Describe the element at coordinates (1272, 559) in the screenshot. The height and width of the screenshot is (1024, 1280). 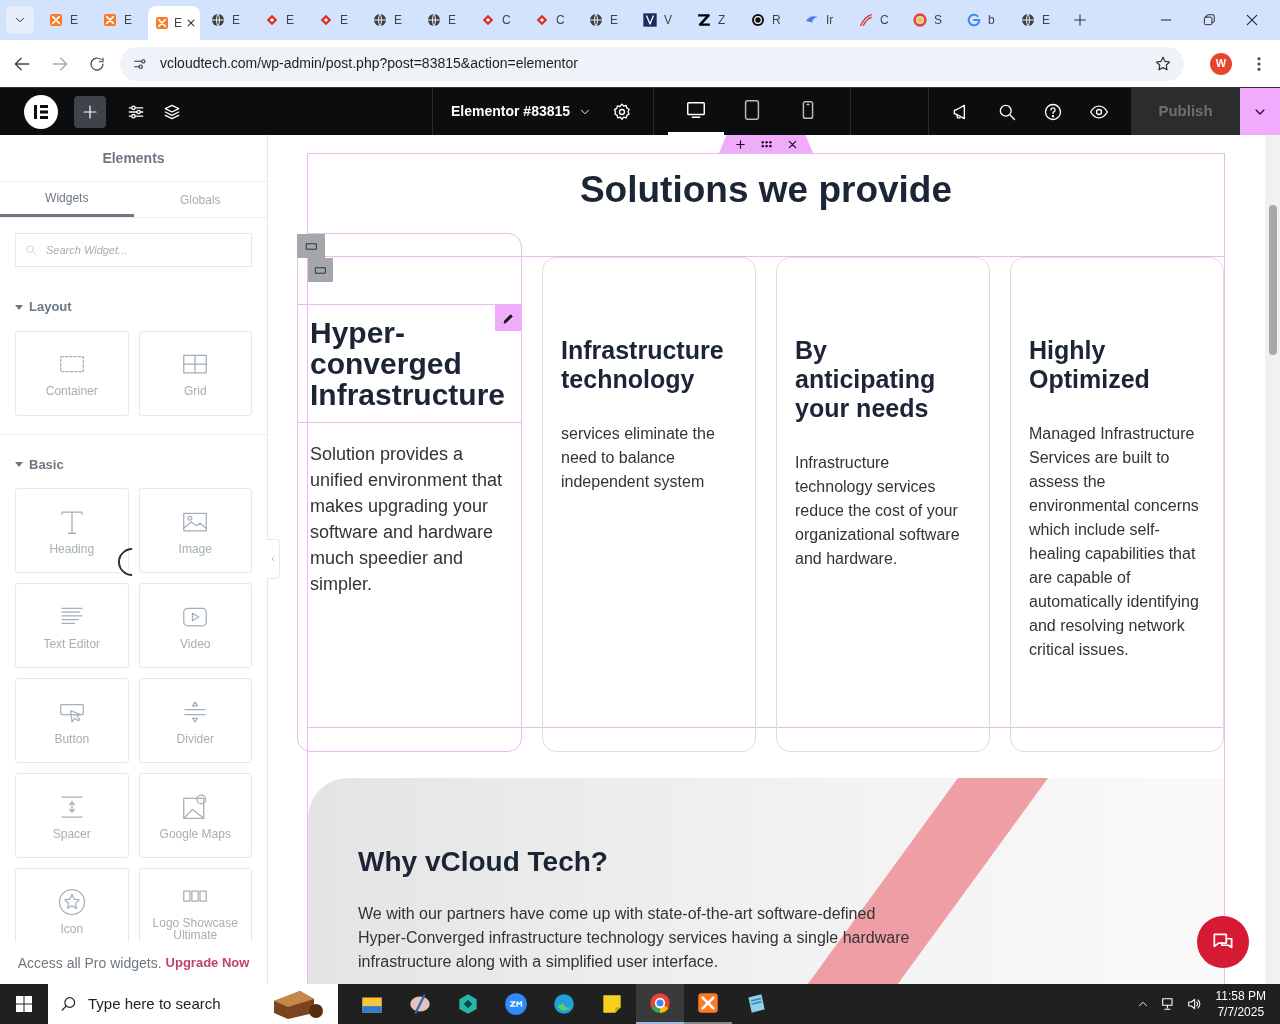
I see `scrollbar` at that location.